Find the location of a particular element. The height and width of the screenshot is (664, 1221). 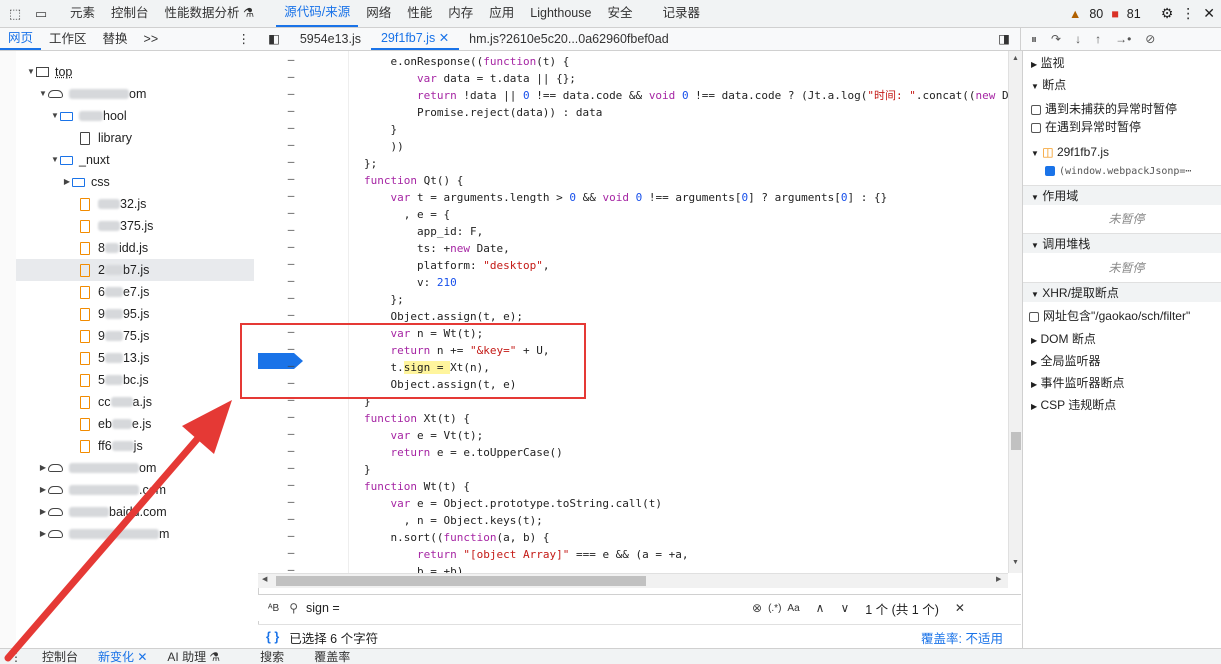

pause-icon: ⏸ is located at coordinates (1034, 39).